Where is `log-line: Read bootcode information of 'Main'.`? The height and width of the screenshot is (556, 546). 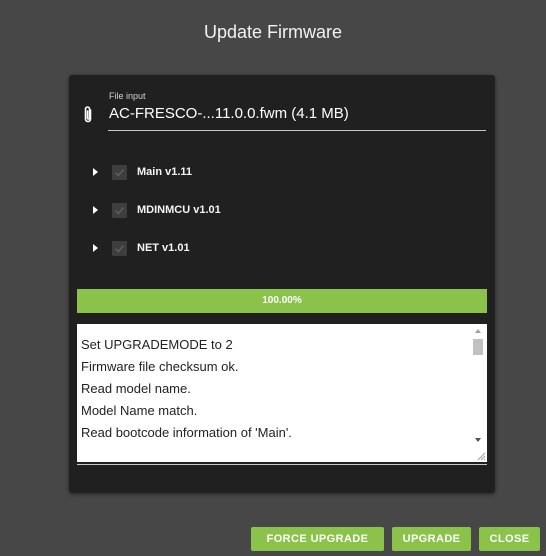 log-line: Read bootcode information of 'Main'. is located at coordinates (186, 432).